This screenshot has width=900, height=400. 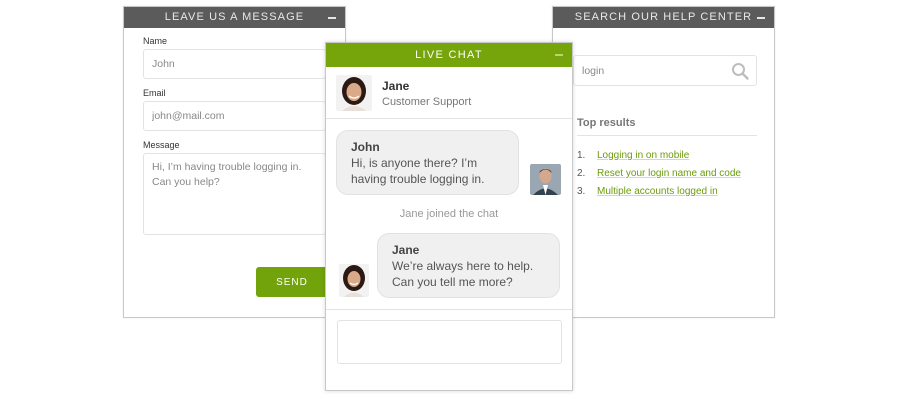 I want to click on send-button: SEND, so click(x=292, y=282).